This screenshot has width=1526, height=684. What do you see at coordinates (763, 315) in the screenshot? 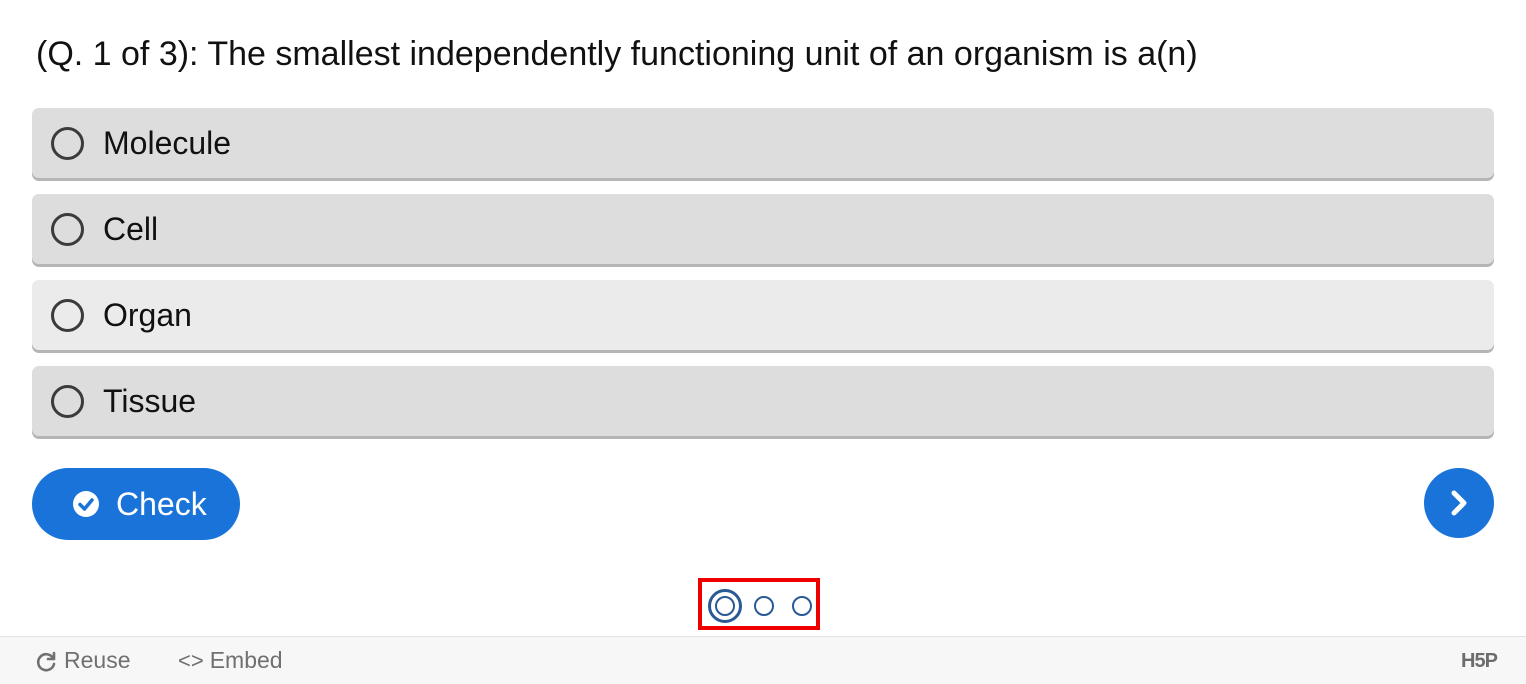
I see `answer-option: Organ` at bounding box center [763, 315].